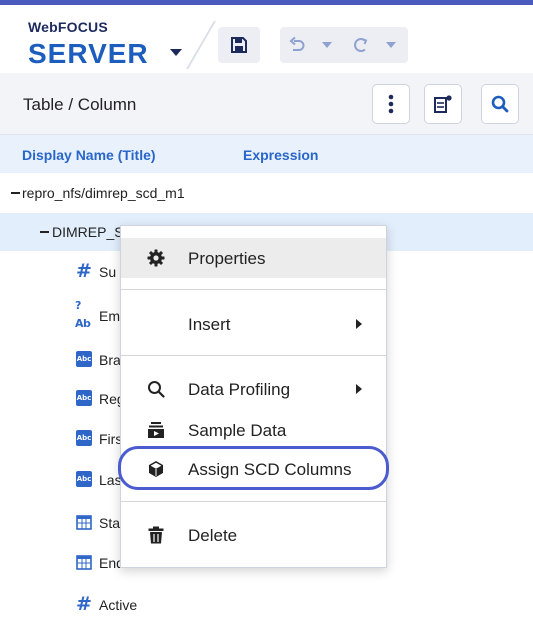  I want to click on redo-button, so click(361, 45).